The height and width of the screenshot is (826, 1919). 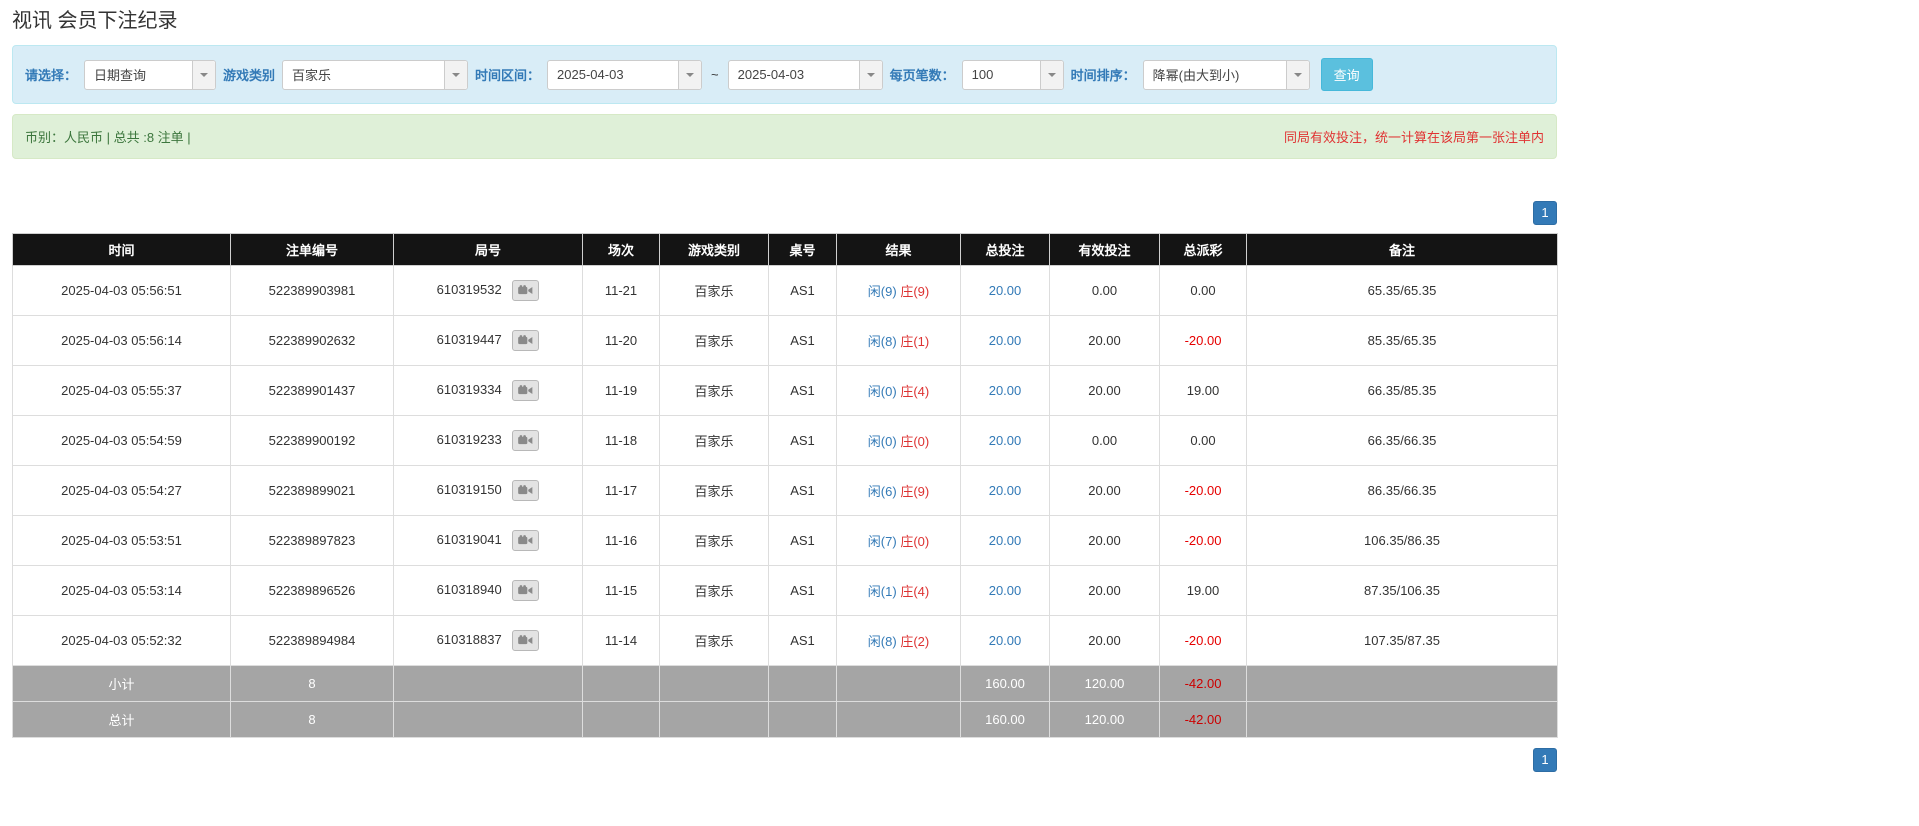 I want to click on result-banker: 庄(2), so click(x=915, y=641).